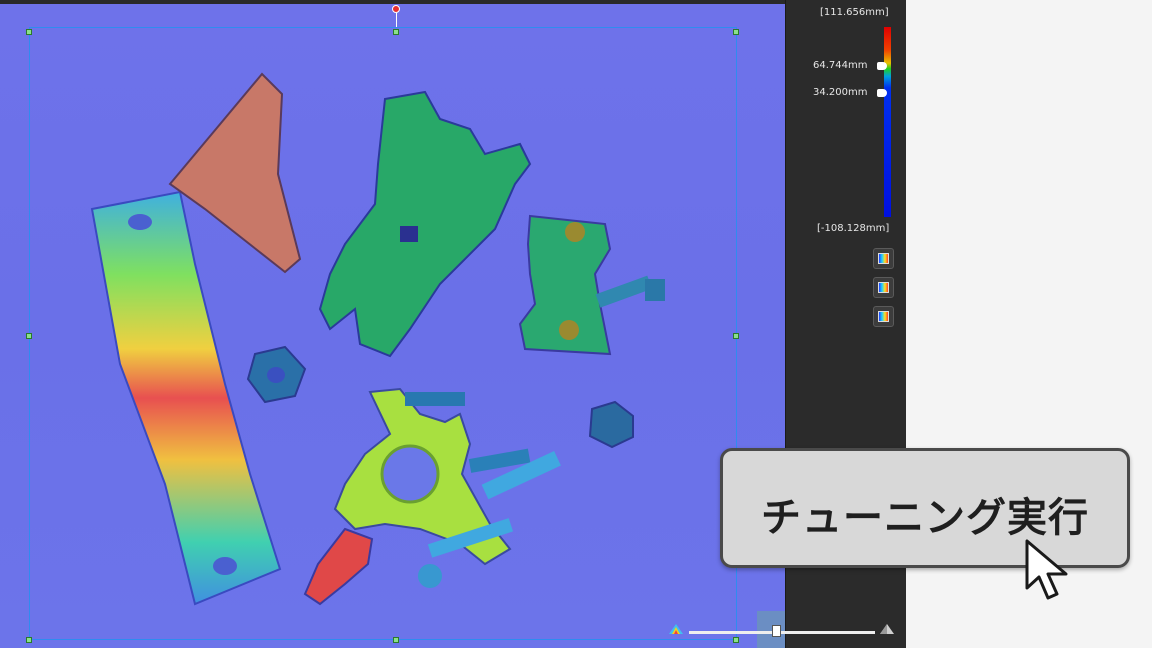 This screenshot has width=1152, height=648. What do you see at coordinates (396, 20) in the screenshot?
I see `rotate-stem` at bounding box center [396, 20].